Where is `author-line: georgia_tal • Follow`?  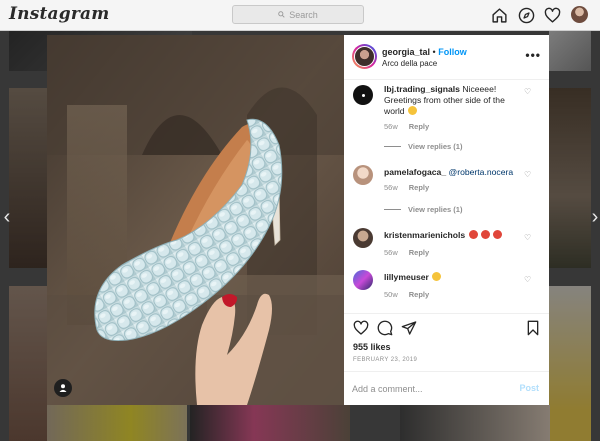
author-line: georgia_tal • Follow is located at coordinates (424, 52).